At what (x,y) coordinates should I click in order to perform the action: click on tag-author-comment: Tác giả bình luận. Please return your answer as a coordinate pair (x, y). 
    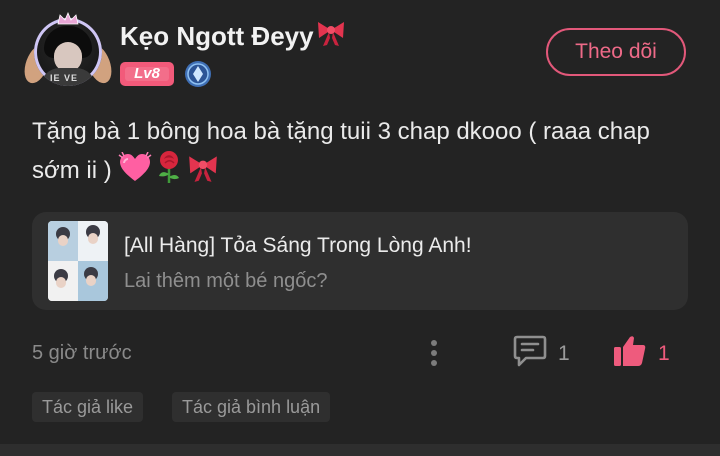
    Looking at the image, I should click on (251, 407).